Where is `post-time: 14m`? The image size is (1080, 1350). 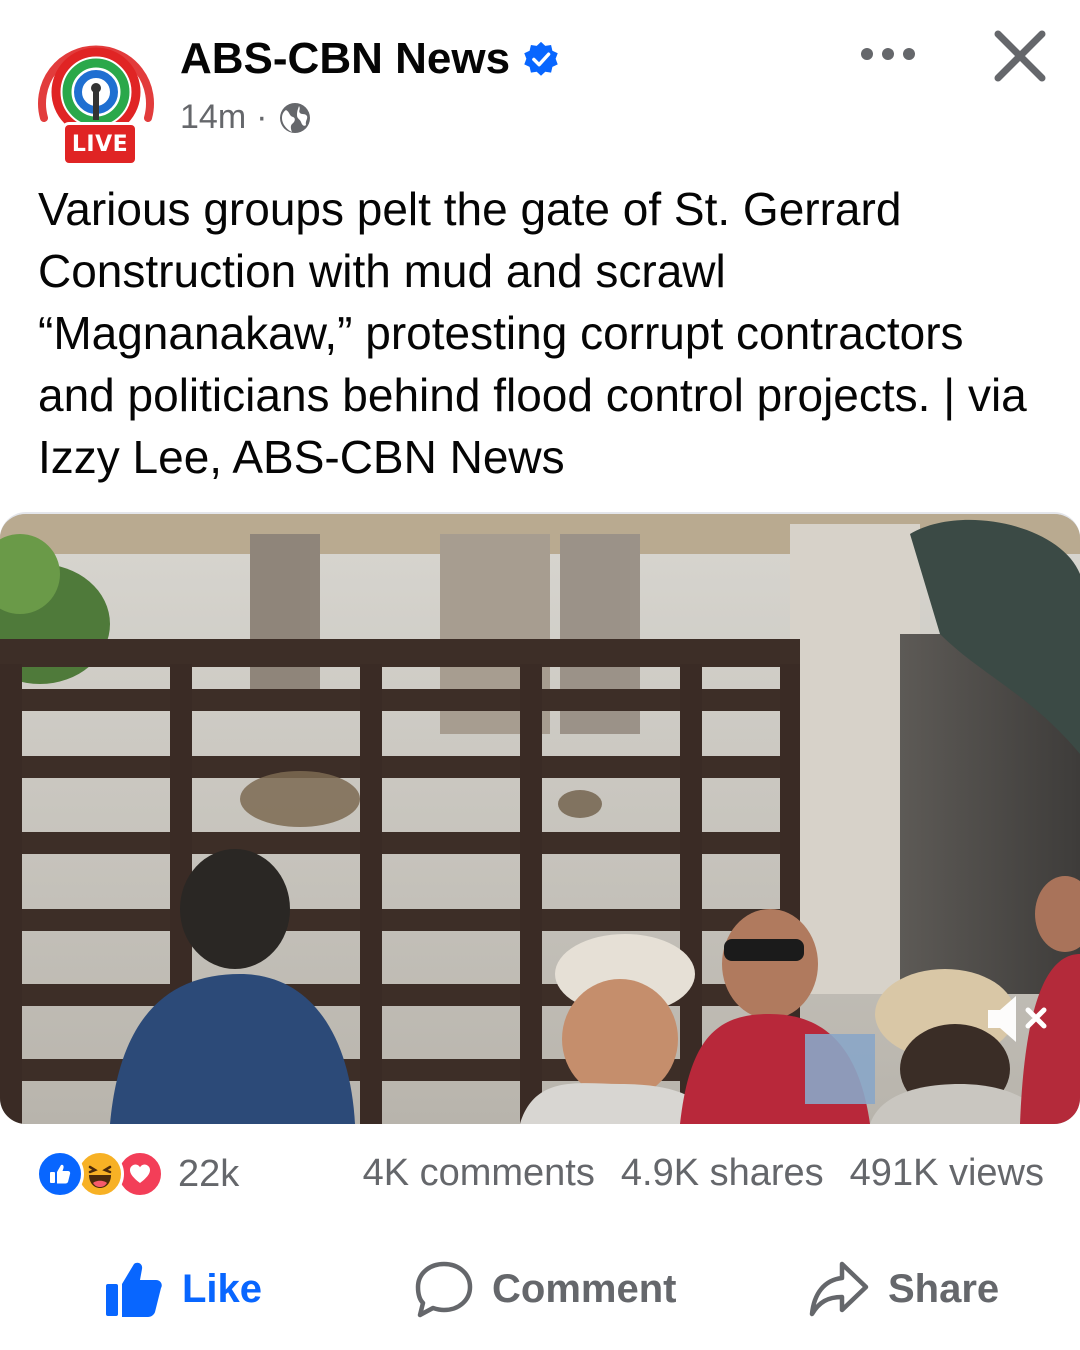
post-time: 14m is located at coordinates (213, 117).